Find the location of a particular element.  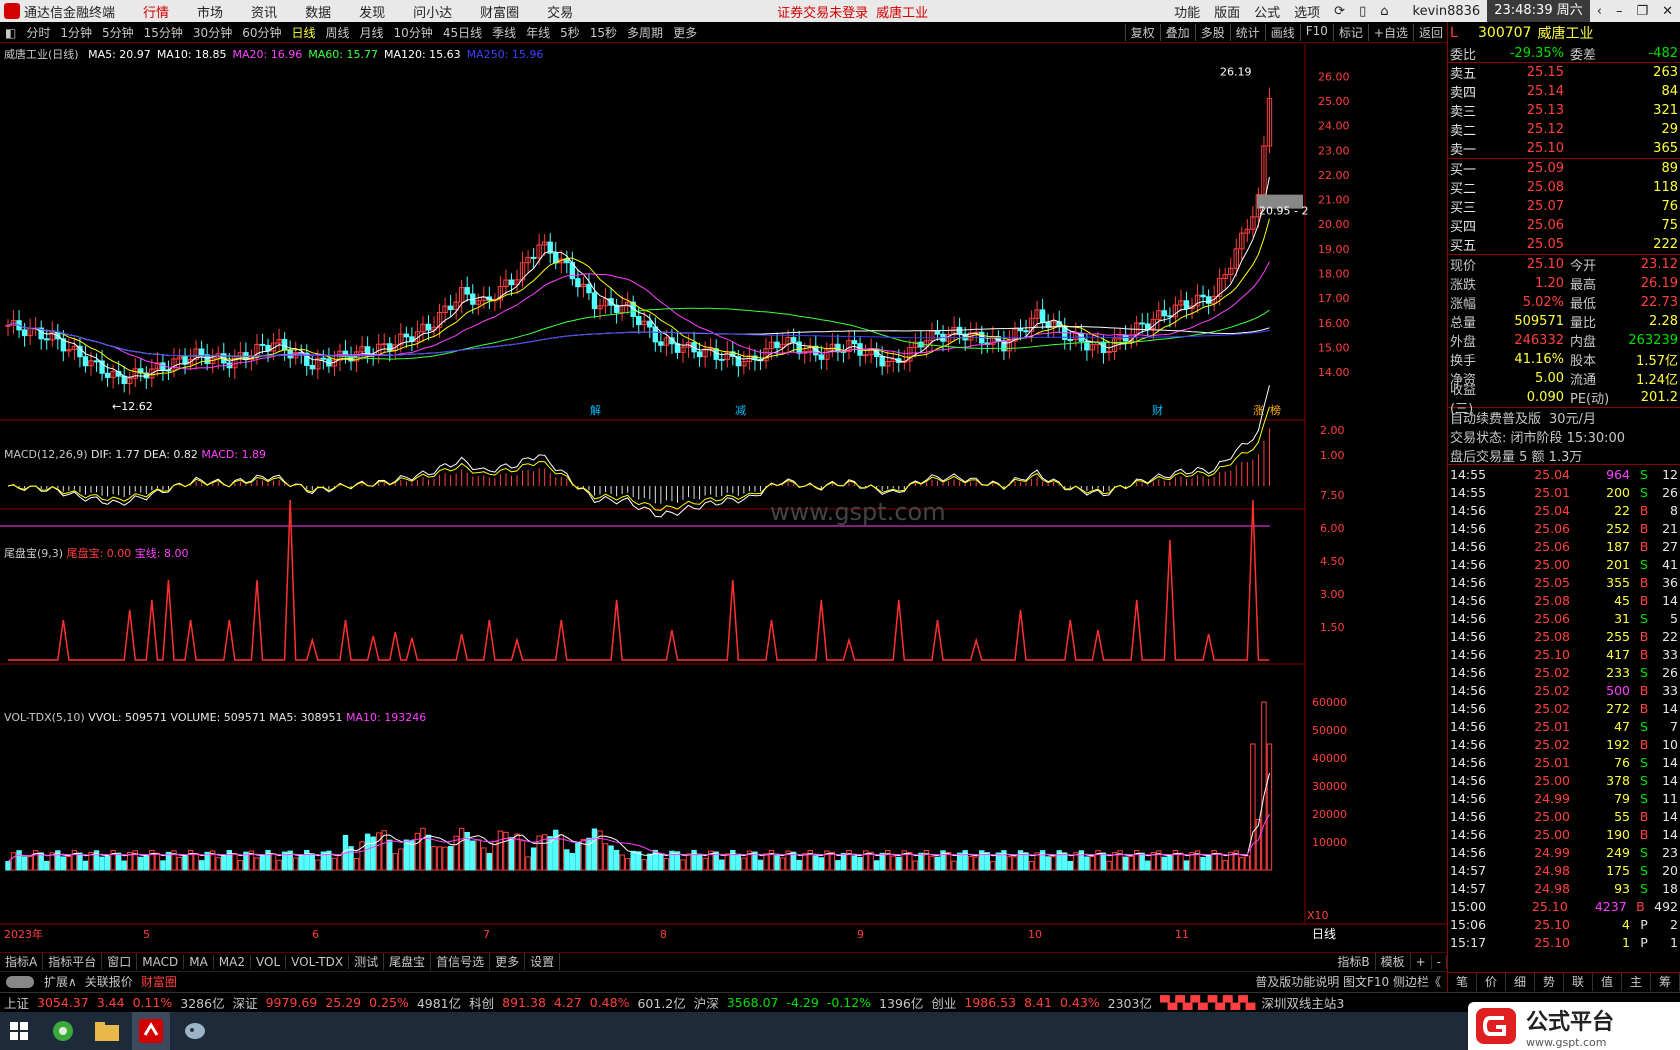

zoom-in-button: + is located at coordinates (1421, 961).